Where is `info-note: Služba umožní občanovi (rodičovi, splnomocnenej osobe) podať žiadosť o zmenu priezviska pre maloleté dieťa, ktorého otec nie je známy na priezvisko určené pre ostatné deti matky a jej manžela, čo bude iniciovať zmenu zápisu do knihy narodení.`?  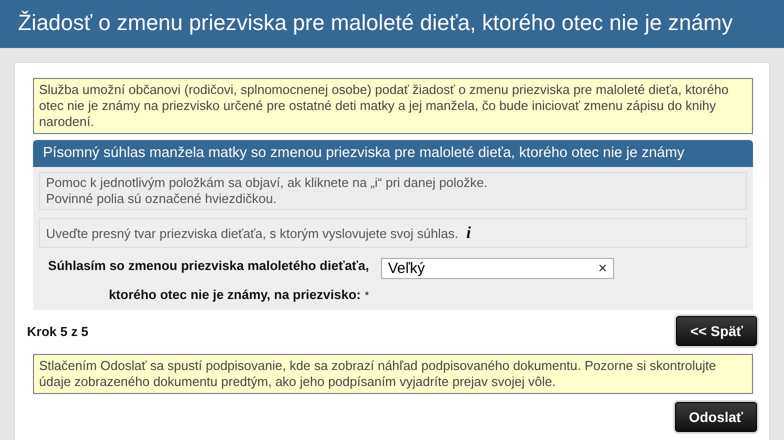
info-note: Služba umožní občanovi (rodičovi, splnomocnenej osobe) podať žiadosť o zmenu priezviska pre maloleté dieťa, ktorého otec nie je známy na priezvisko určené pre ostatné deti matky a jej manžela, čo bude iniciovať zmenu zápisu do knihy narodení. is located at coordinates (393, 106).